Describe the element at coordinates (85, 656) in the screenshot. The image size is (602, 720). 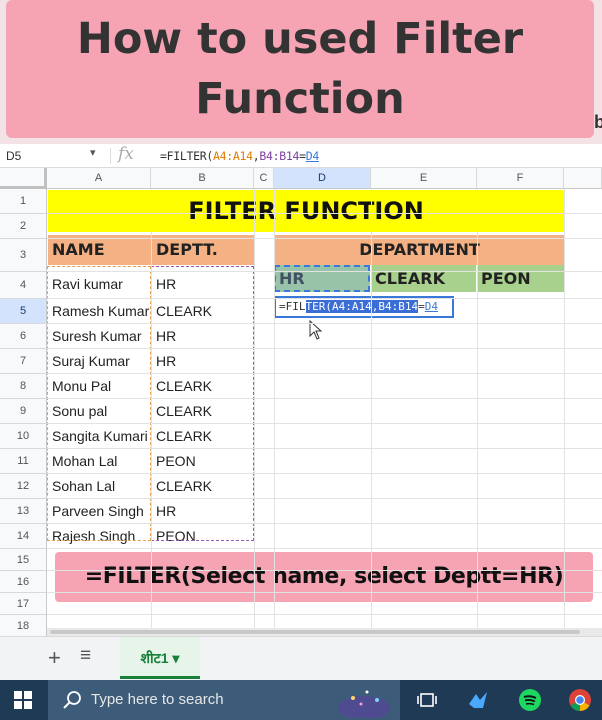
I see `all-sheets-menu-icon: ≡` at that location.